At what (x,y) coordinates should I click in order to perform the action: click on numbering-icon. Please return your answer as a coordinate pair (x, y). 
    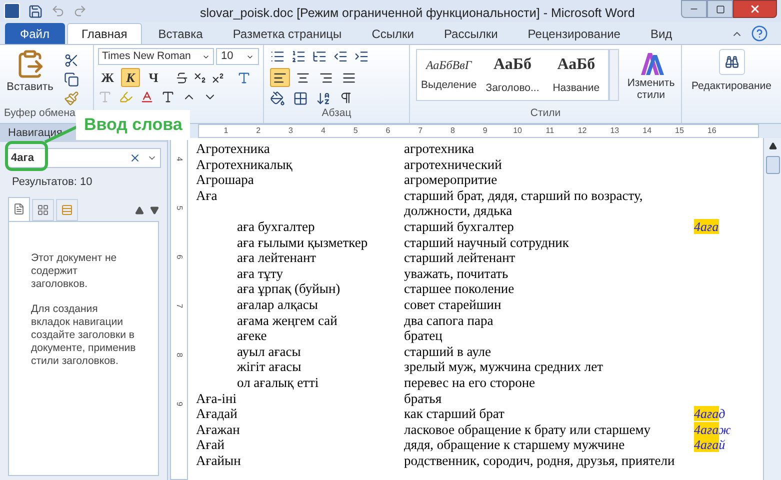
    Looking at the image, I should click on (298, 56).